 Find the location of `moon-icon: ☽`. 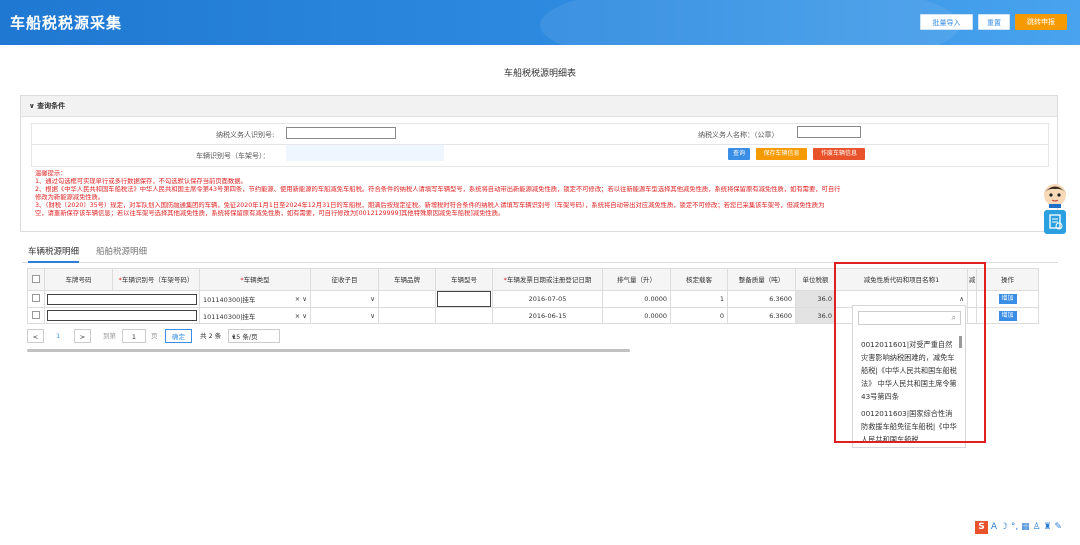

moon-icon: ☽ is located at coordinates (1004, 527).